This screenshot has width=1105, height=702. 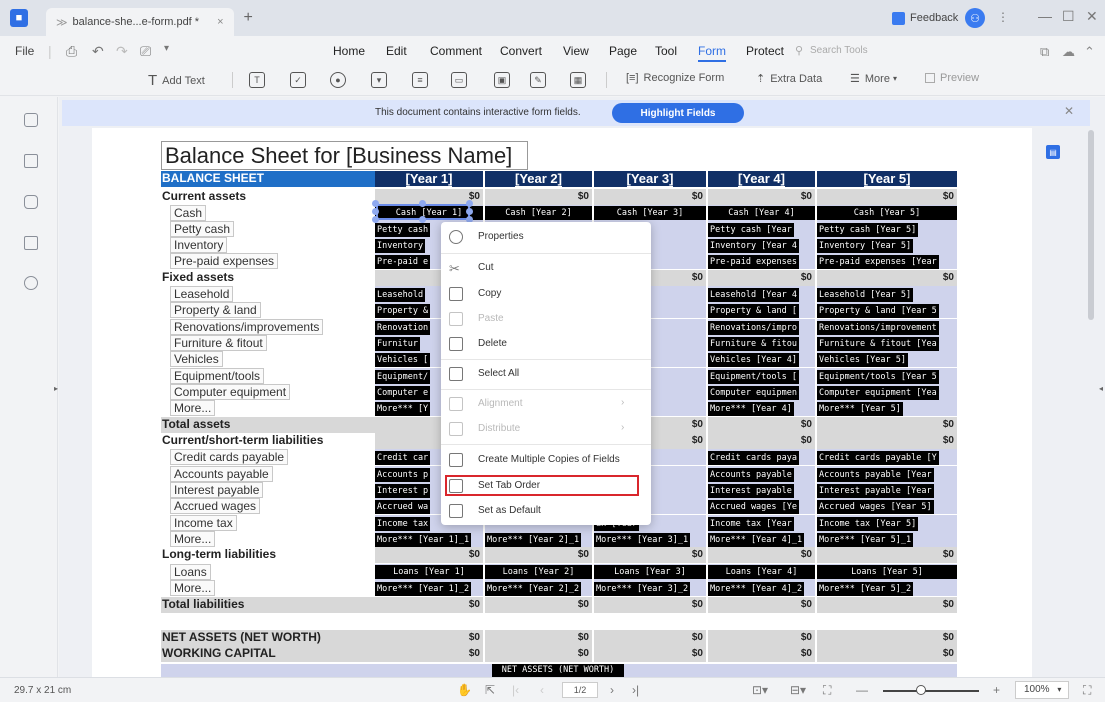 I want to click on form-field: Leasehold [Year 4, so click(x=761, y=294).